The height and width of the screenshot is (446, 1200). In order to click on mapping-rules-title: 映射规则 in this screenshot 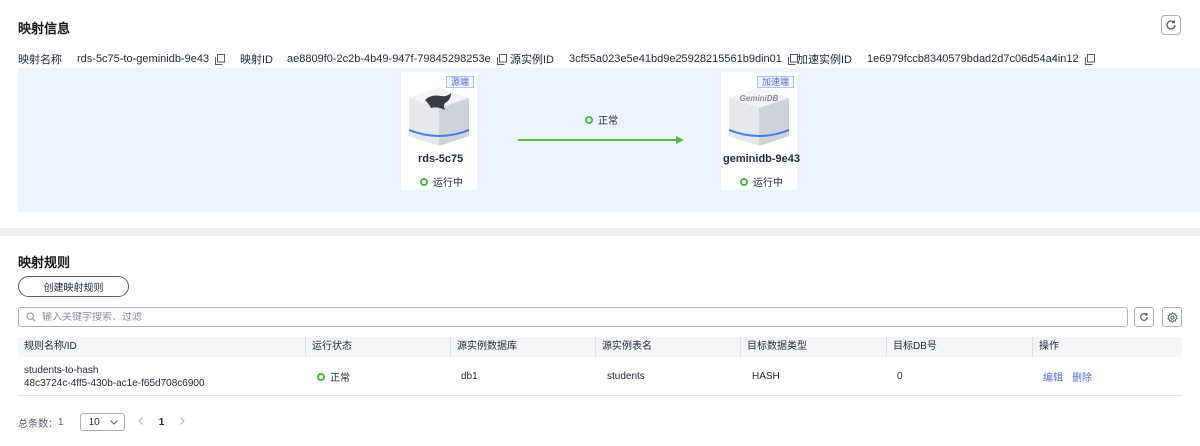, I will do `click(44, 262)`.